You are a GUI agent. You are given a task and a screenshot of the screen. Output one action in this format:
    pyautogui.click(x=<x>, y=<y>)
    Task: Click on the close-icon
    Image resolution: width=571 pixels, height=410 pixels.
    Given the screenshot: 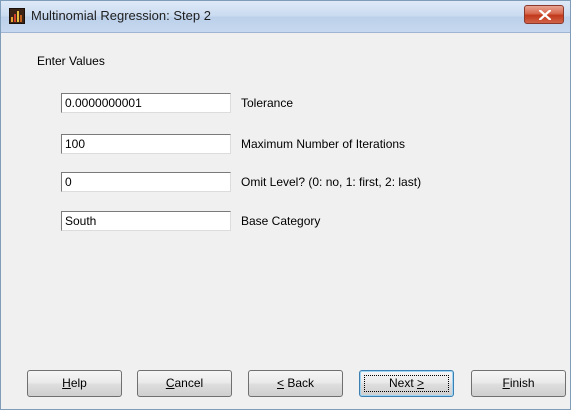 What is the action you would take?
    pyautogui.click(x=545, y=15)
    